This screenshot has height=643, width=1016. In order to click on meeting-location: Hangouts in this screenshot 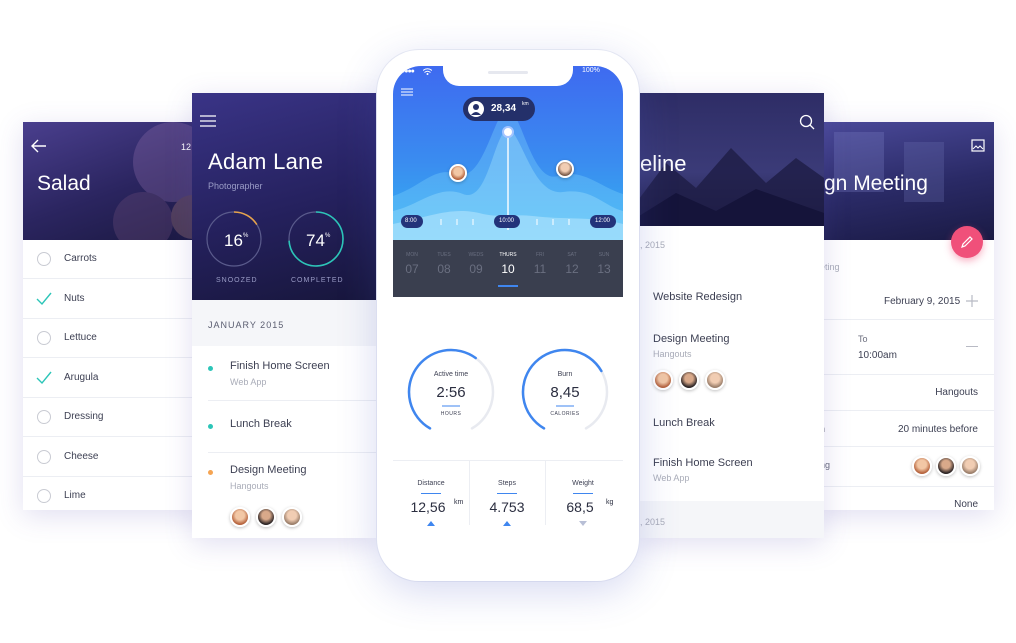, I will do `click(956, 392)`.